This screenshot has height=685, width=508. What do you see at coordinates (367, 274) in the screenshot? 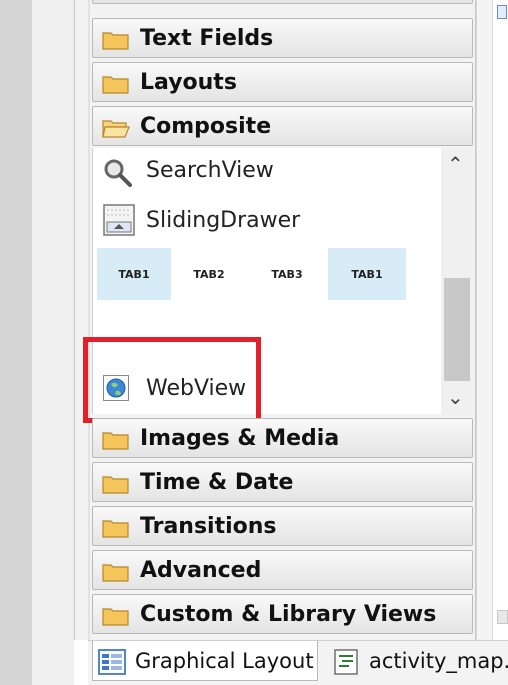
I see `tabhost-tab-4: TAB1` at bounding box center [367, 274].